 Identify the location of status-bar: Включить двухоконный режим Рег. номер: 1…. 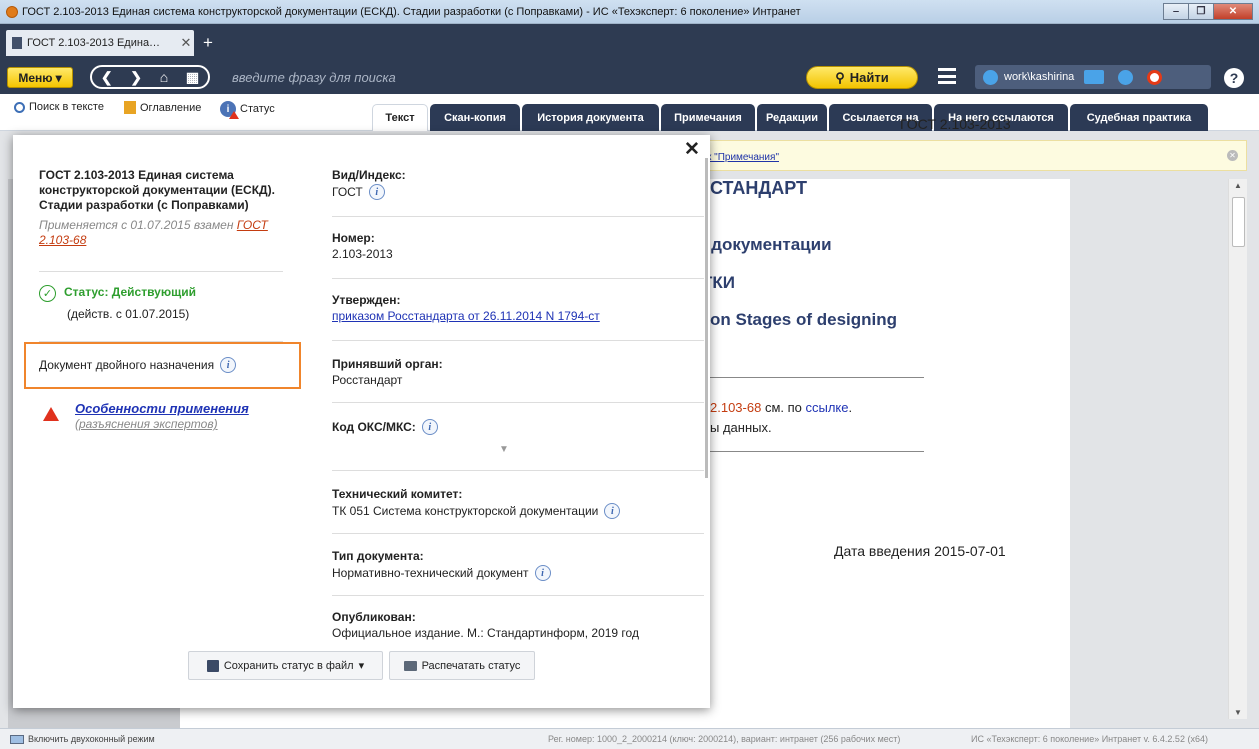
(629, 738).